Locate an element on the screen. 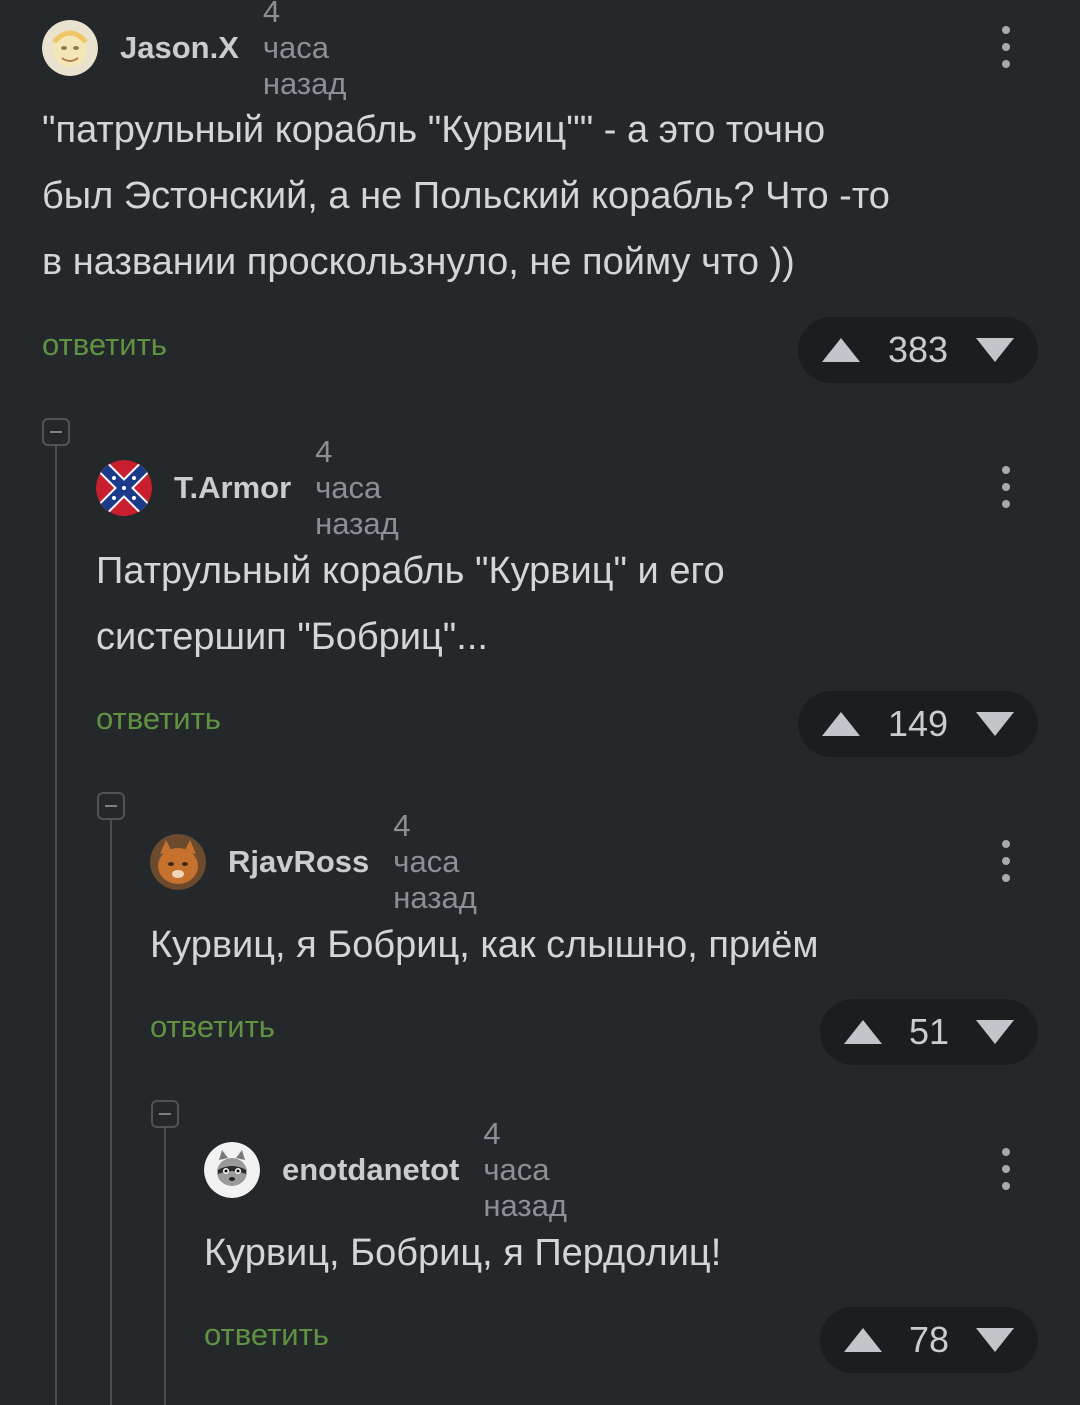 This screenshot has height=1405, width=1080. comment-header: enotdanetot 4 часа назад is located at coordinates (385, 1169).